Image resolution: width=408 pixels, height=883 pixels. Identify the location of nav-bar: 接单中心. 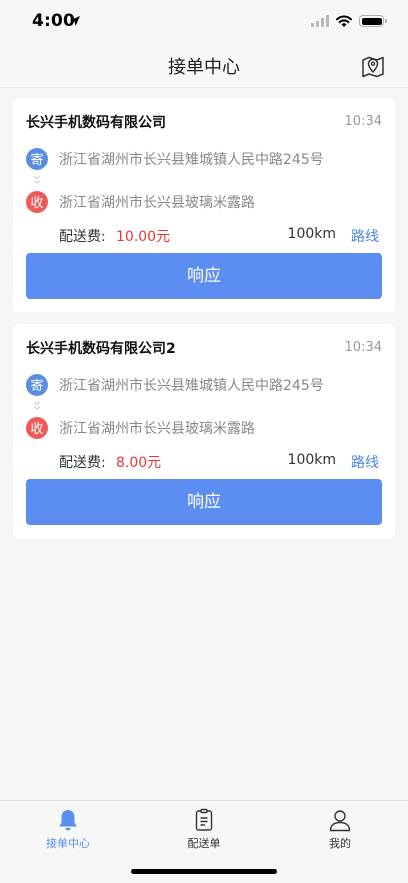
(204, 66).